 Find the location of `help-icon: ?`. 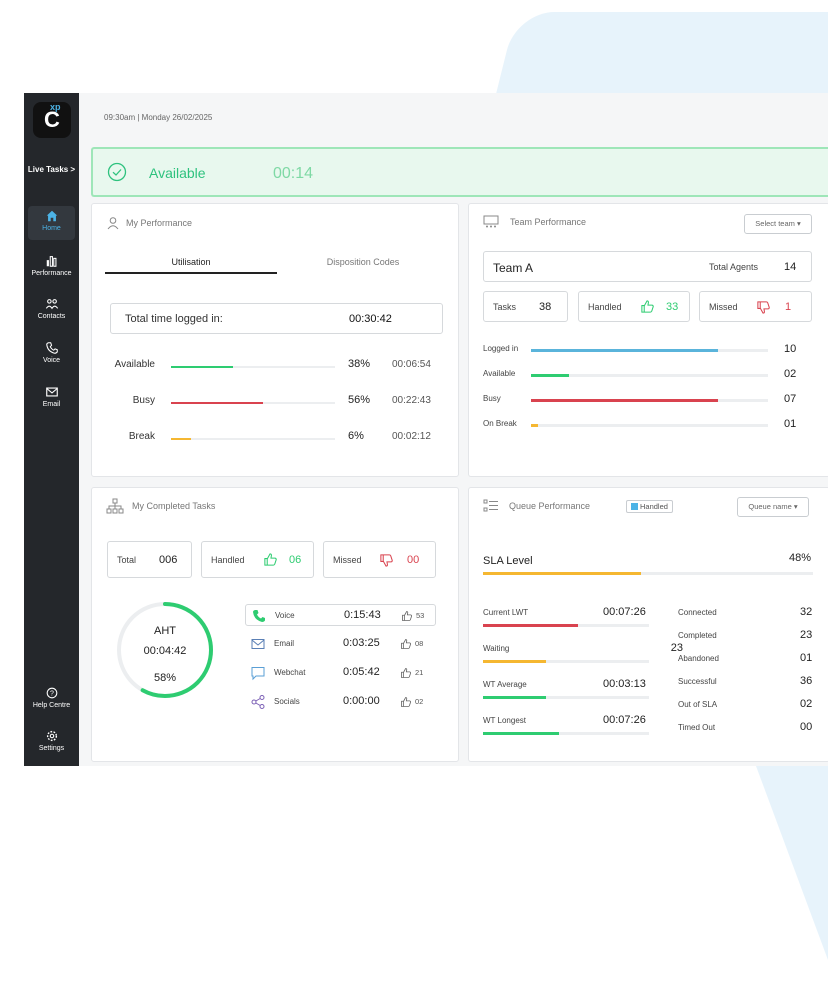

help-icon: ? is located at coordinates (51, 693).